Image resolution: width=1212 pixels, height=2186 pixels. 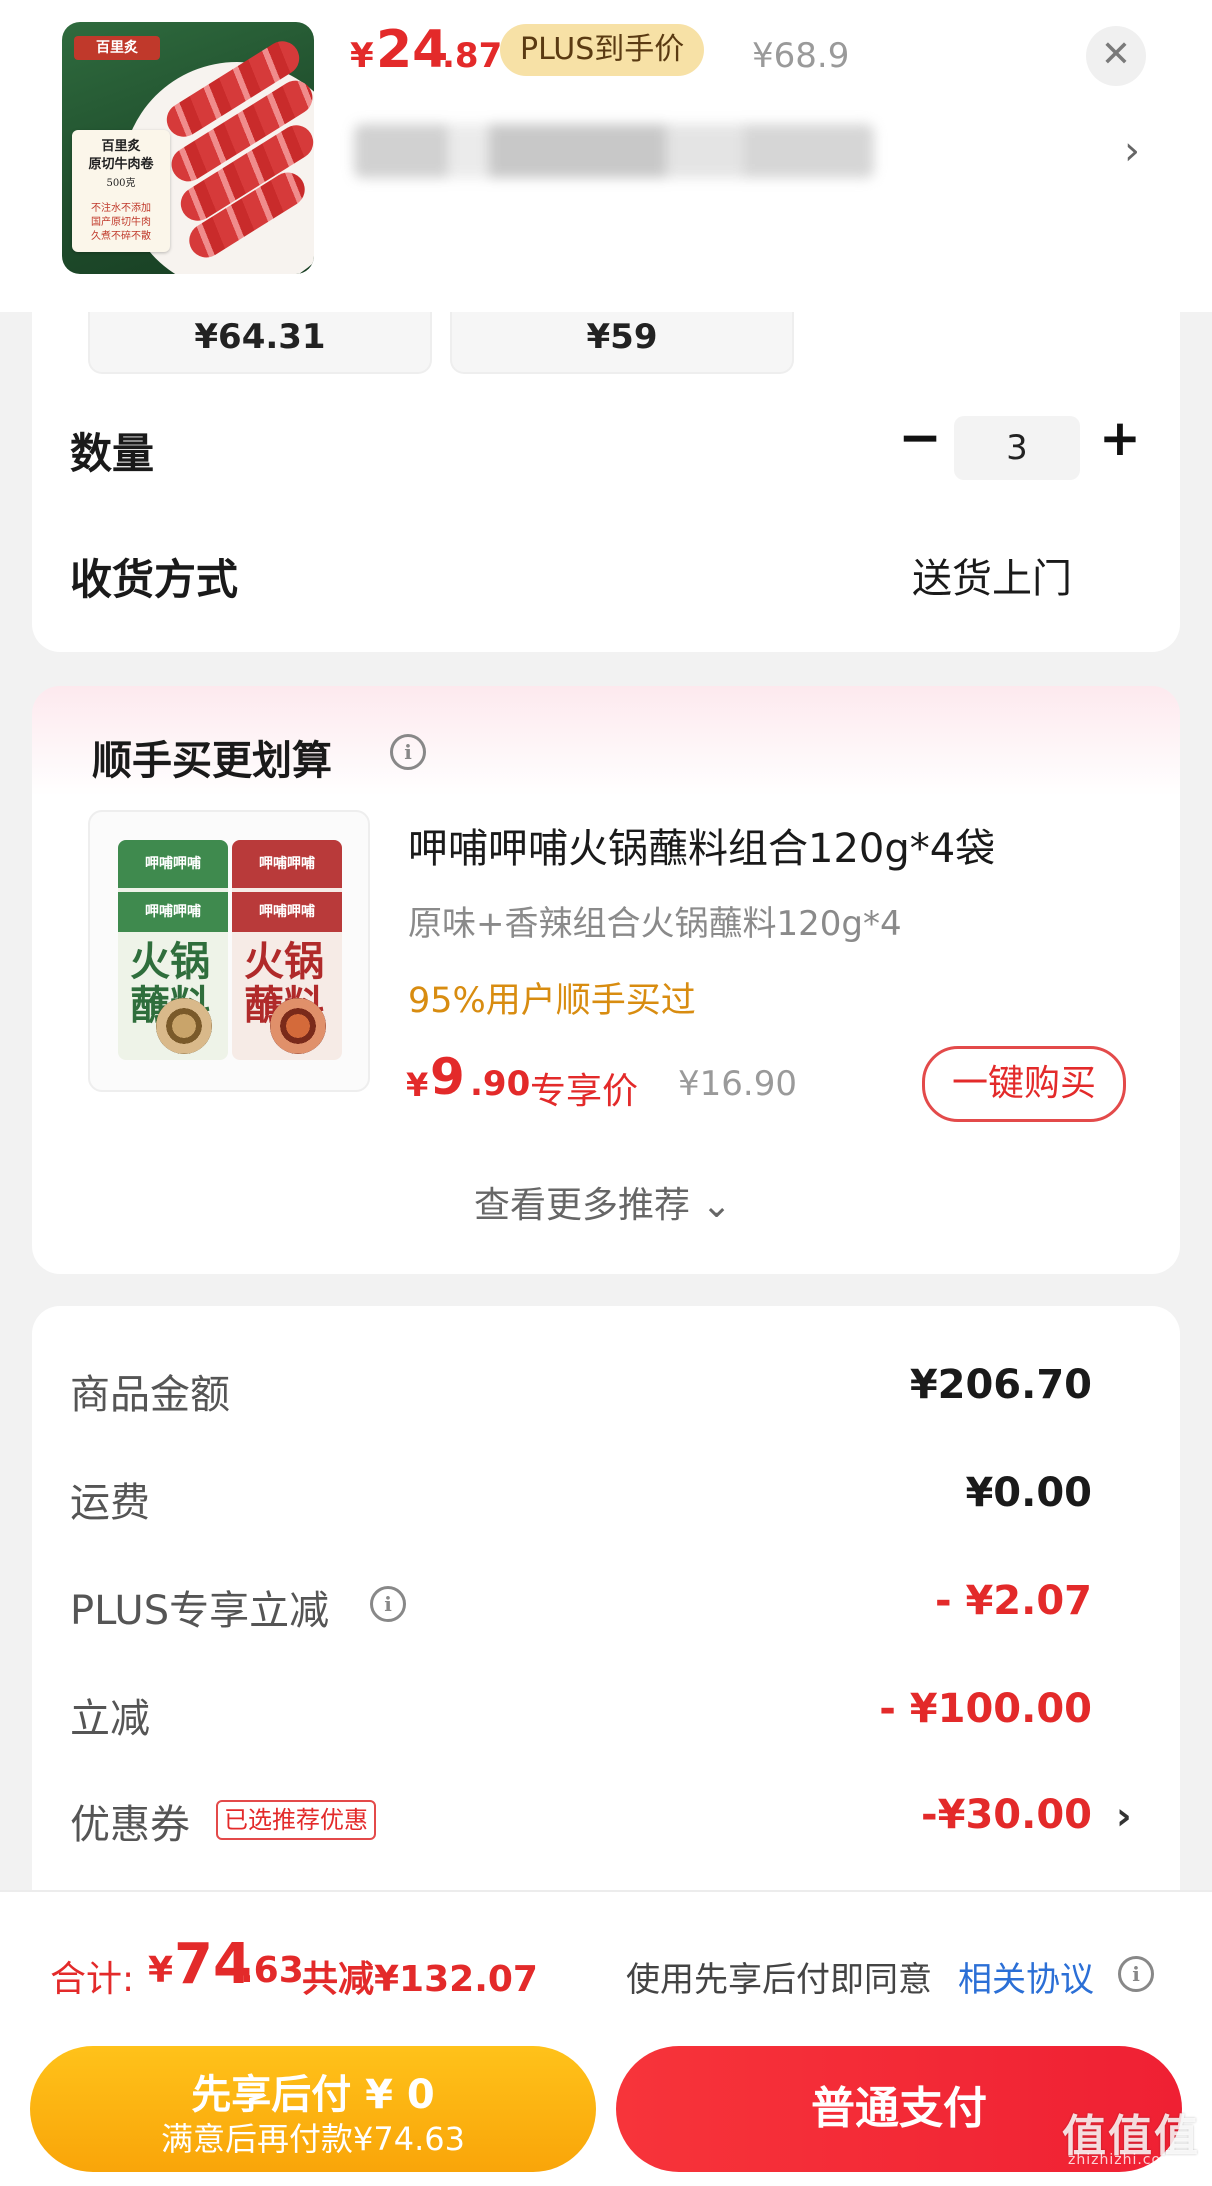 What do you see at coordinates (154, 579) in the screenshot?
I see `delivery-method-label: 收货方式` at bounding box center [154, 579].